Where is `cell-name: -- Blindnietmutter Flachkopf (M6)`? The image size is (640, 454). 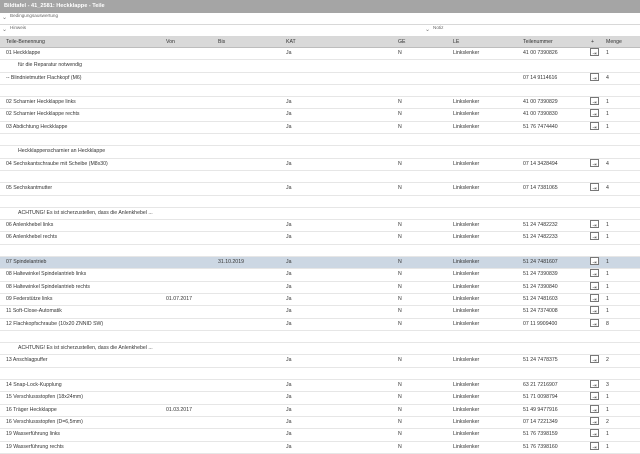
cell-name: -- Blindnietmutter Flachkopf (M6) is located at coordinates (44, 77).